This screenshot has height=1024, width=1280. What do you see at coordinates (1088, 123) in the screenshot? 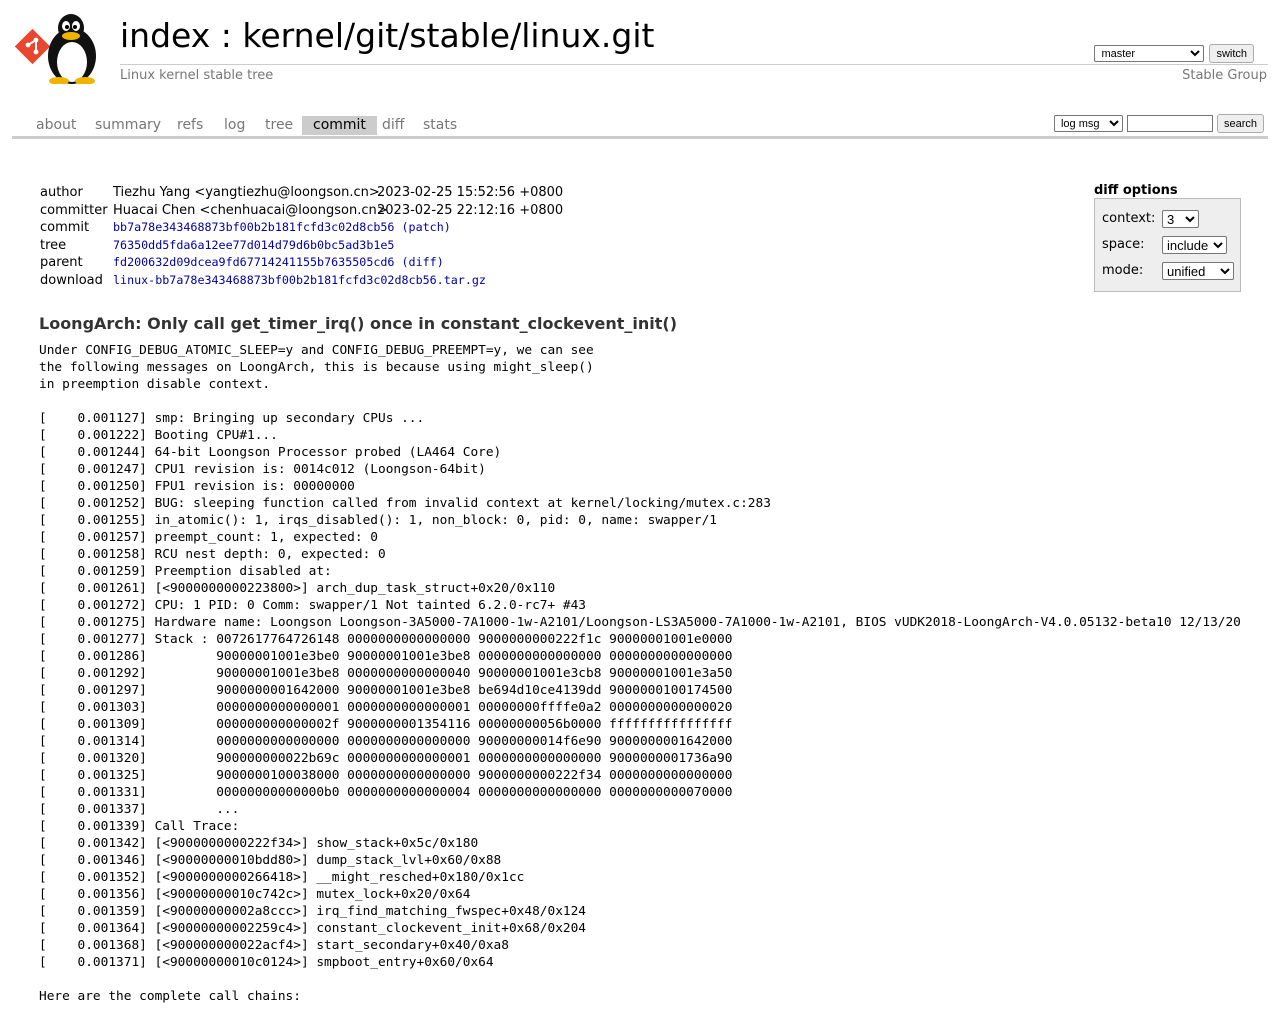
I see `search-mode-select: log msg` at bounding box center [1088, 123].